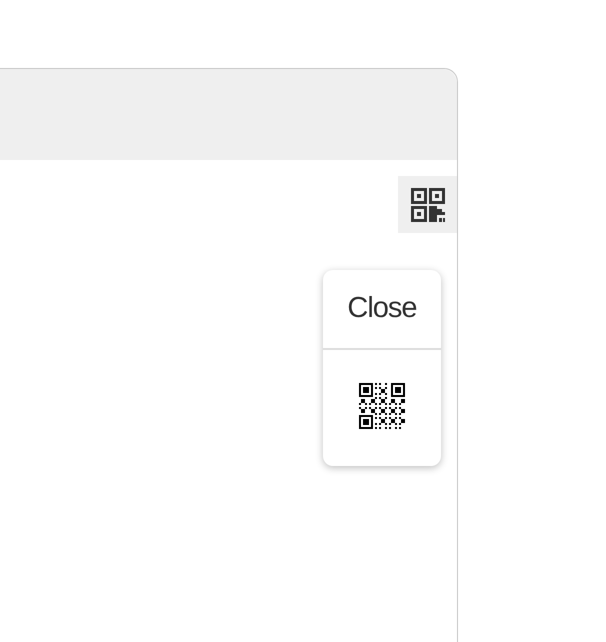  What do you see at coordinates (382, 310) in the screenshot?
I see `close-button: Close` at bounding box center [382, 310].